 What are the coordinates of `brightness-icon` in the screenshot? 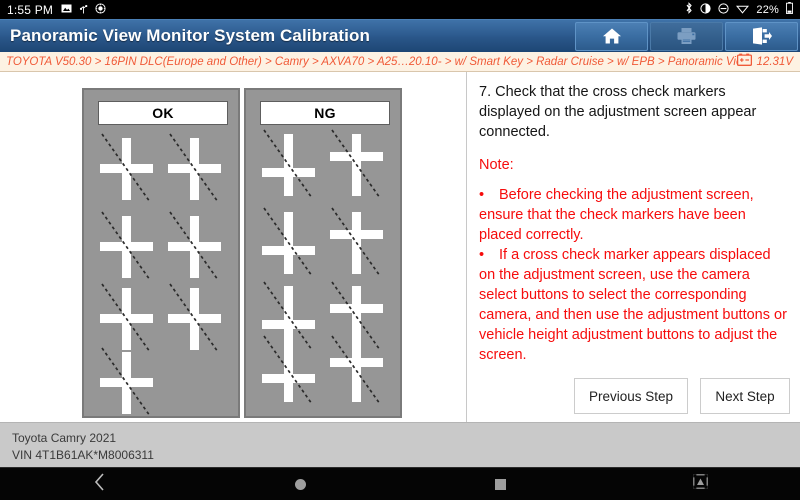 It's located at (705, 9).